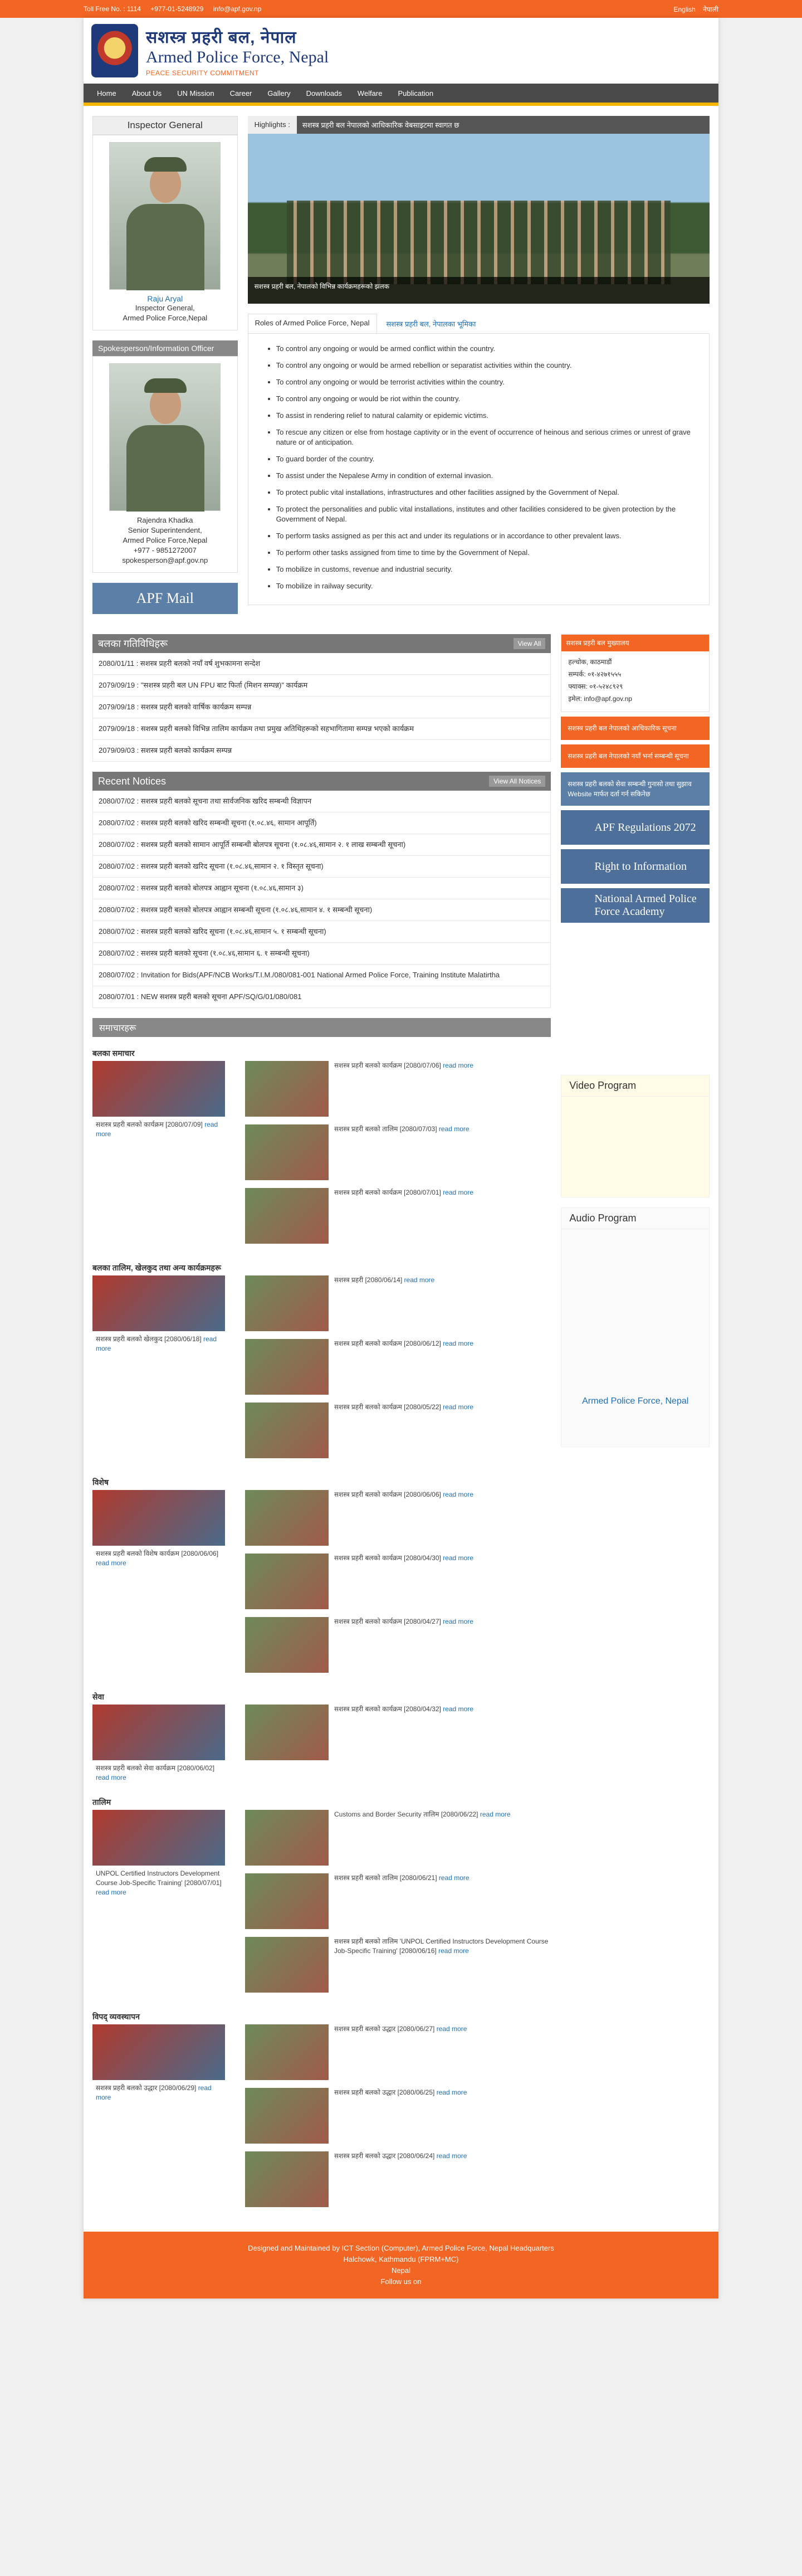 The height and width of the screenshot is (2576, 802). Describe the element at coordinates (279, 93) in the screenshot. I see `nav-gallery: Gallery` at that location.